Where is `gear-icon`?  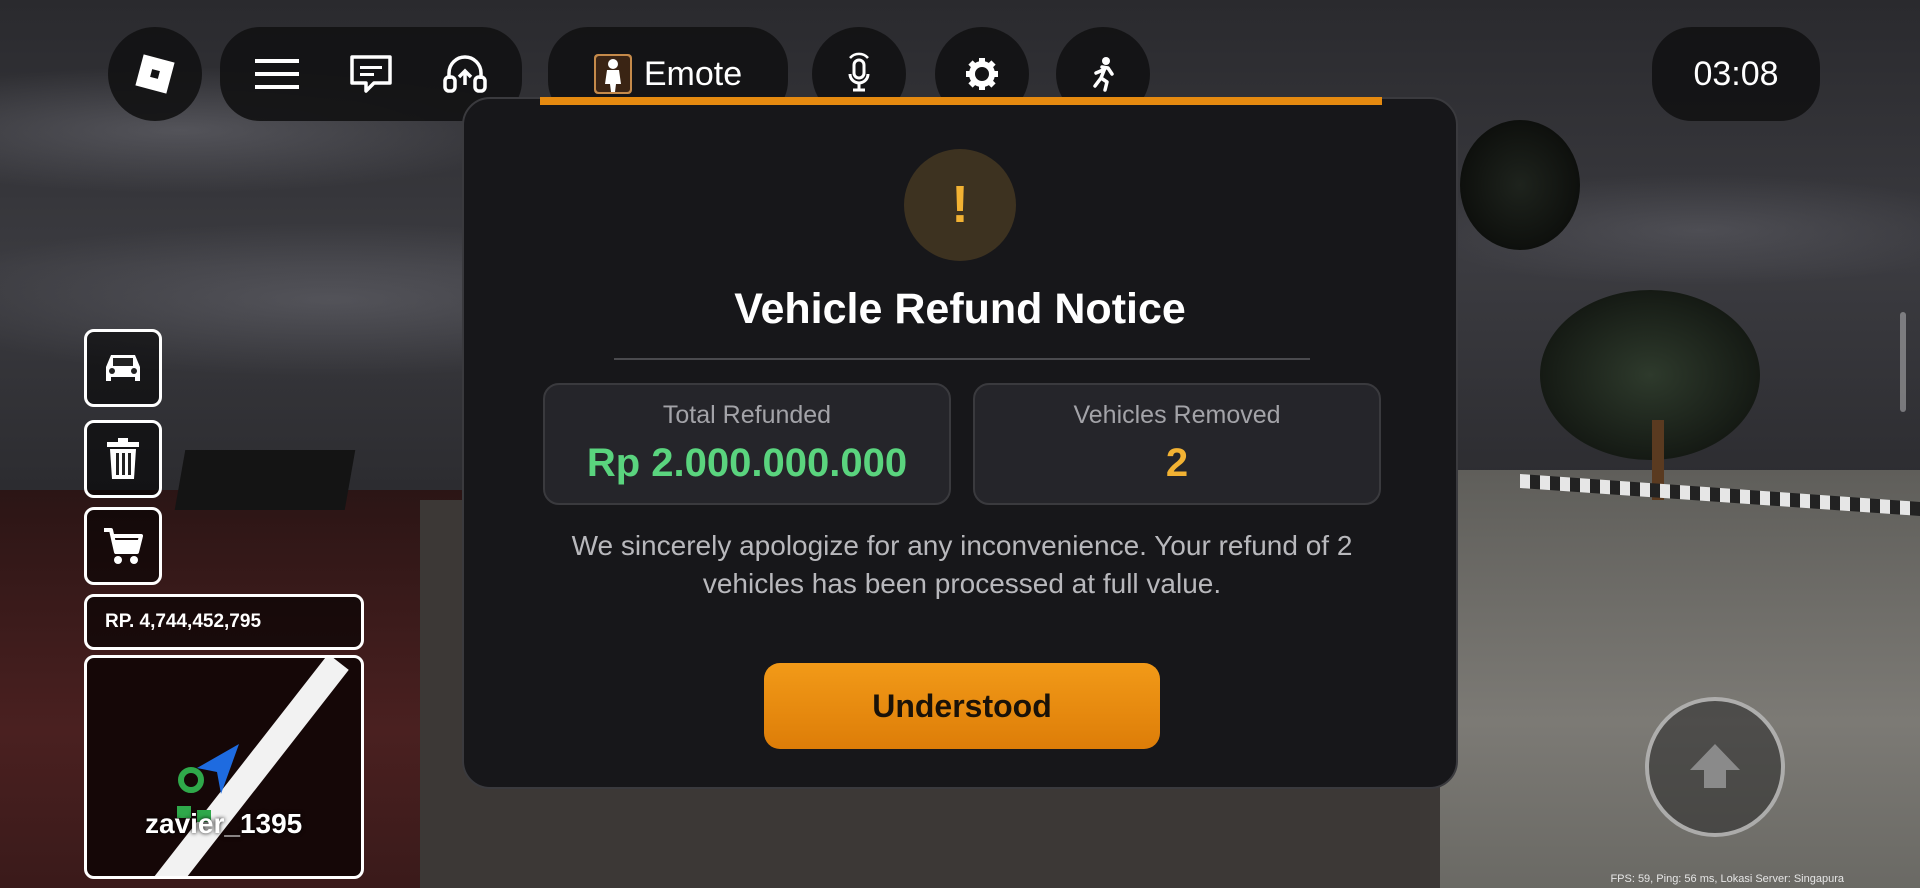
gear-icon is located at coordinates (982, 74).